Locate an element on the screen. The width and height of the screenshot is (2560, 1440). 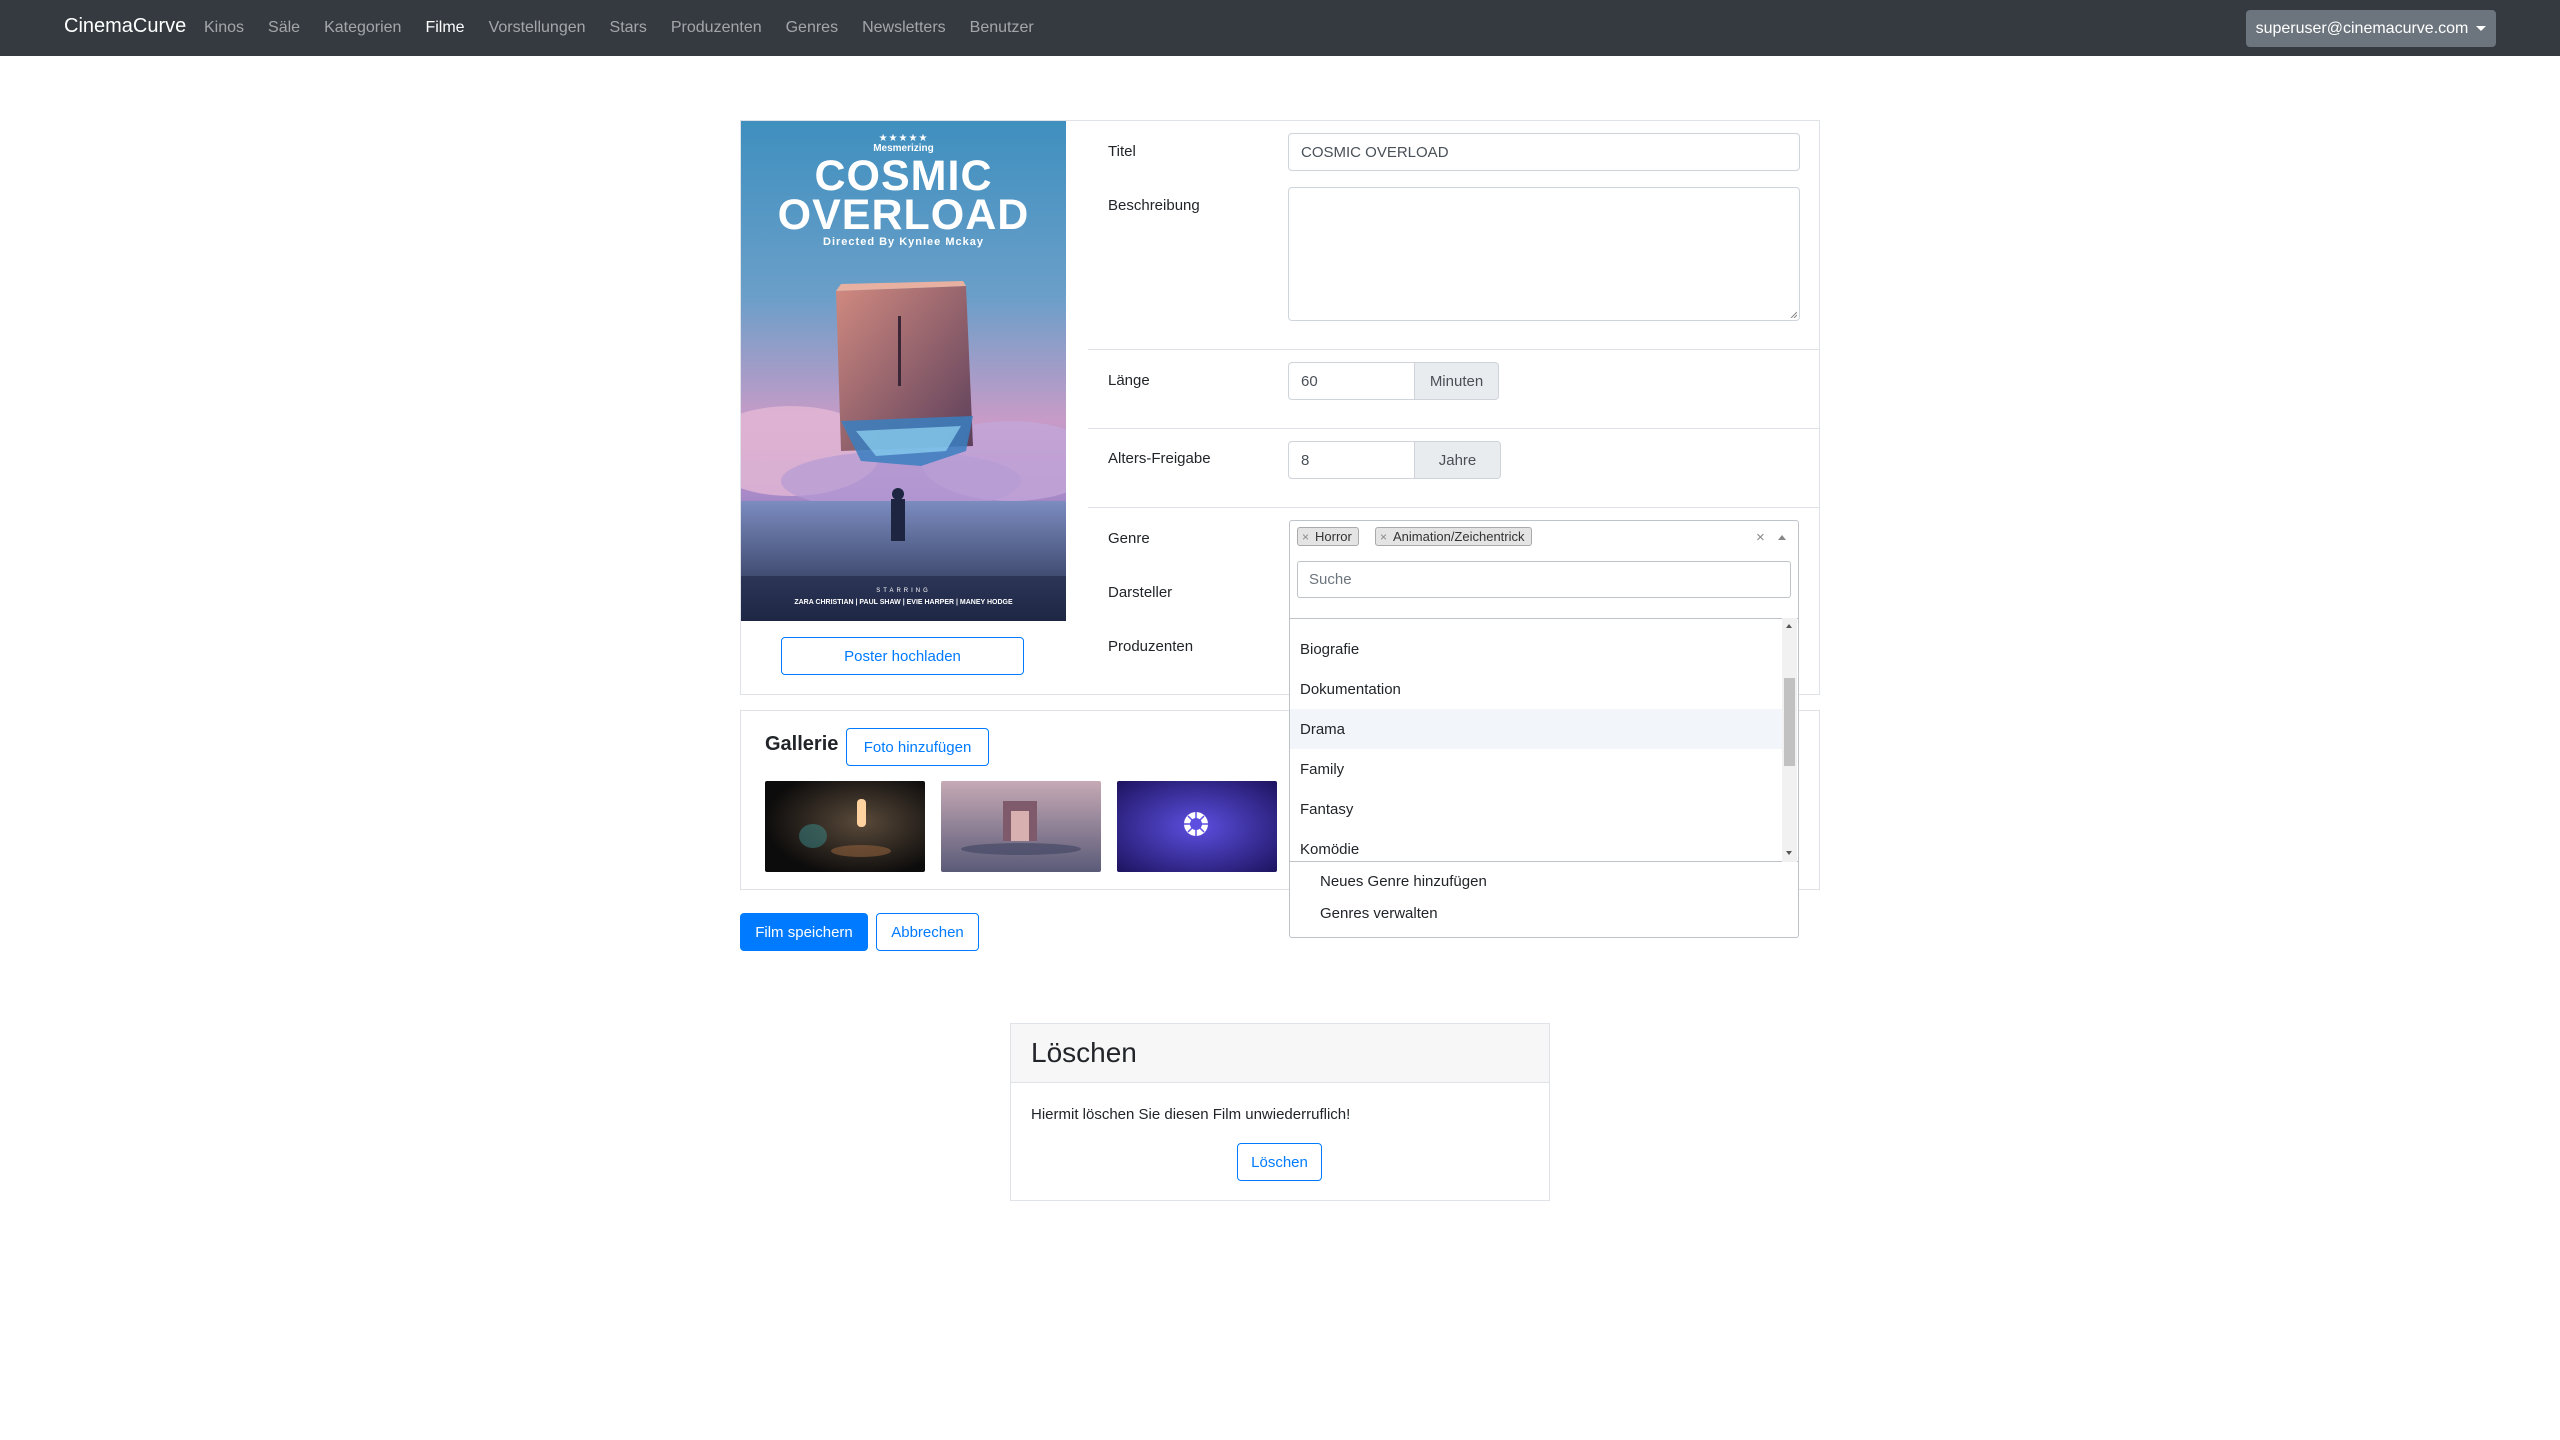
brand-logo: CinemaCurve is located at coordinates (125, 26).